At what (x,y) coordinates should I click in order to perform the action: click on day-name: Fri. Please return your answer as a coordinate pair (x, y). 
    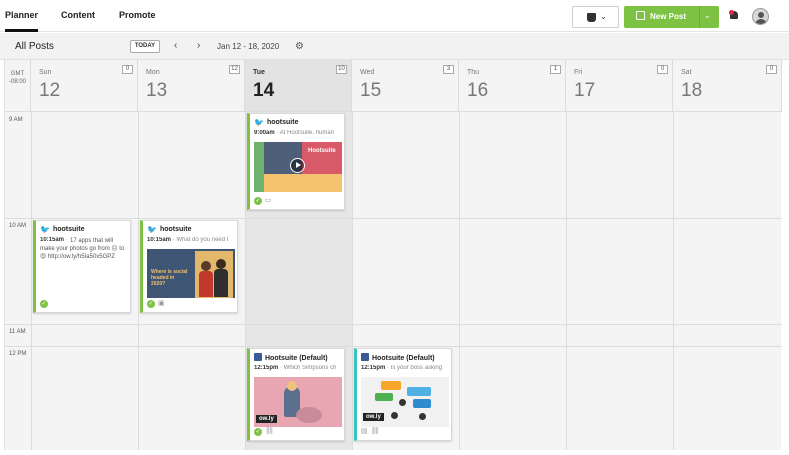
    Looking at the image, I should click on (578, 72).